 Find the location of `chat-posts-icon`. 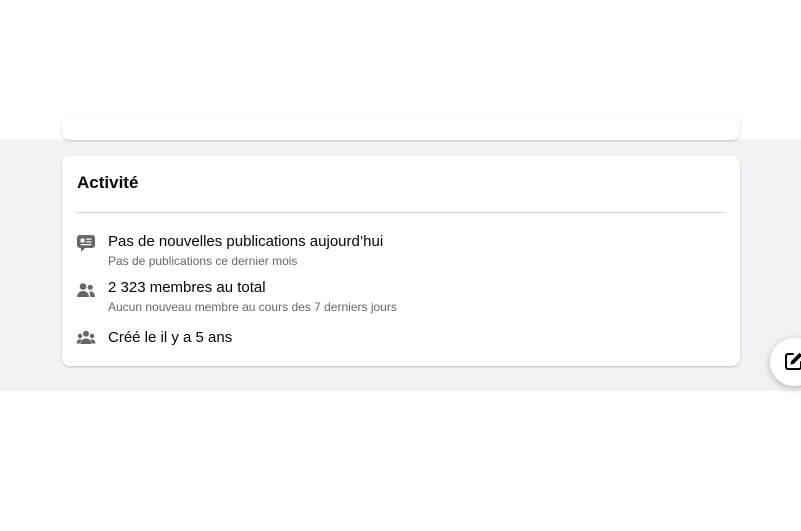

chat-posts-icon is located at coordinates (86, 244).